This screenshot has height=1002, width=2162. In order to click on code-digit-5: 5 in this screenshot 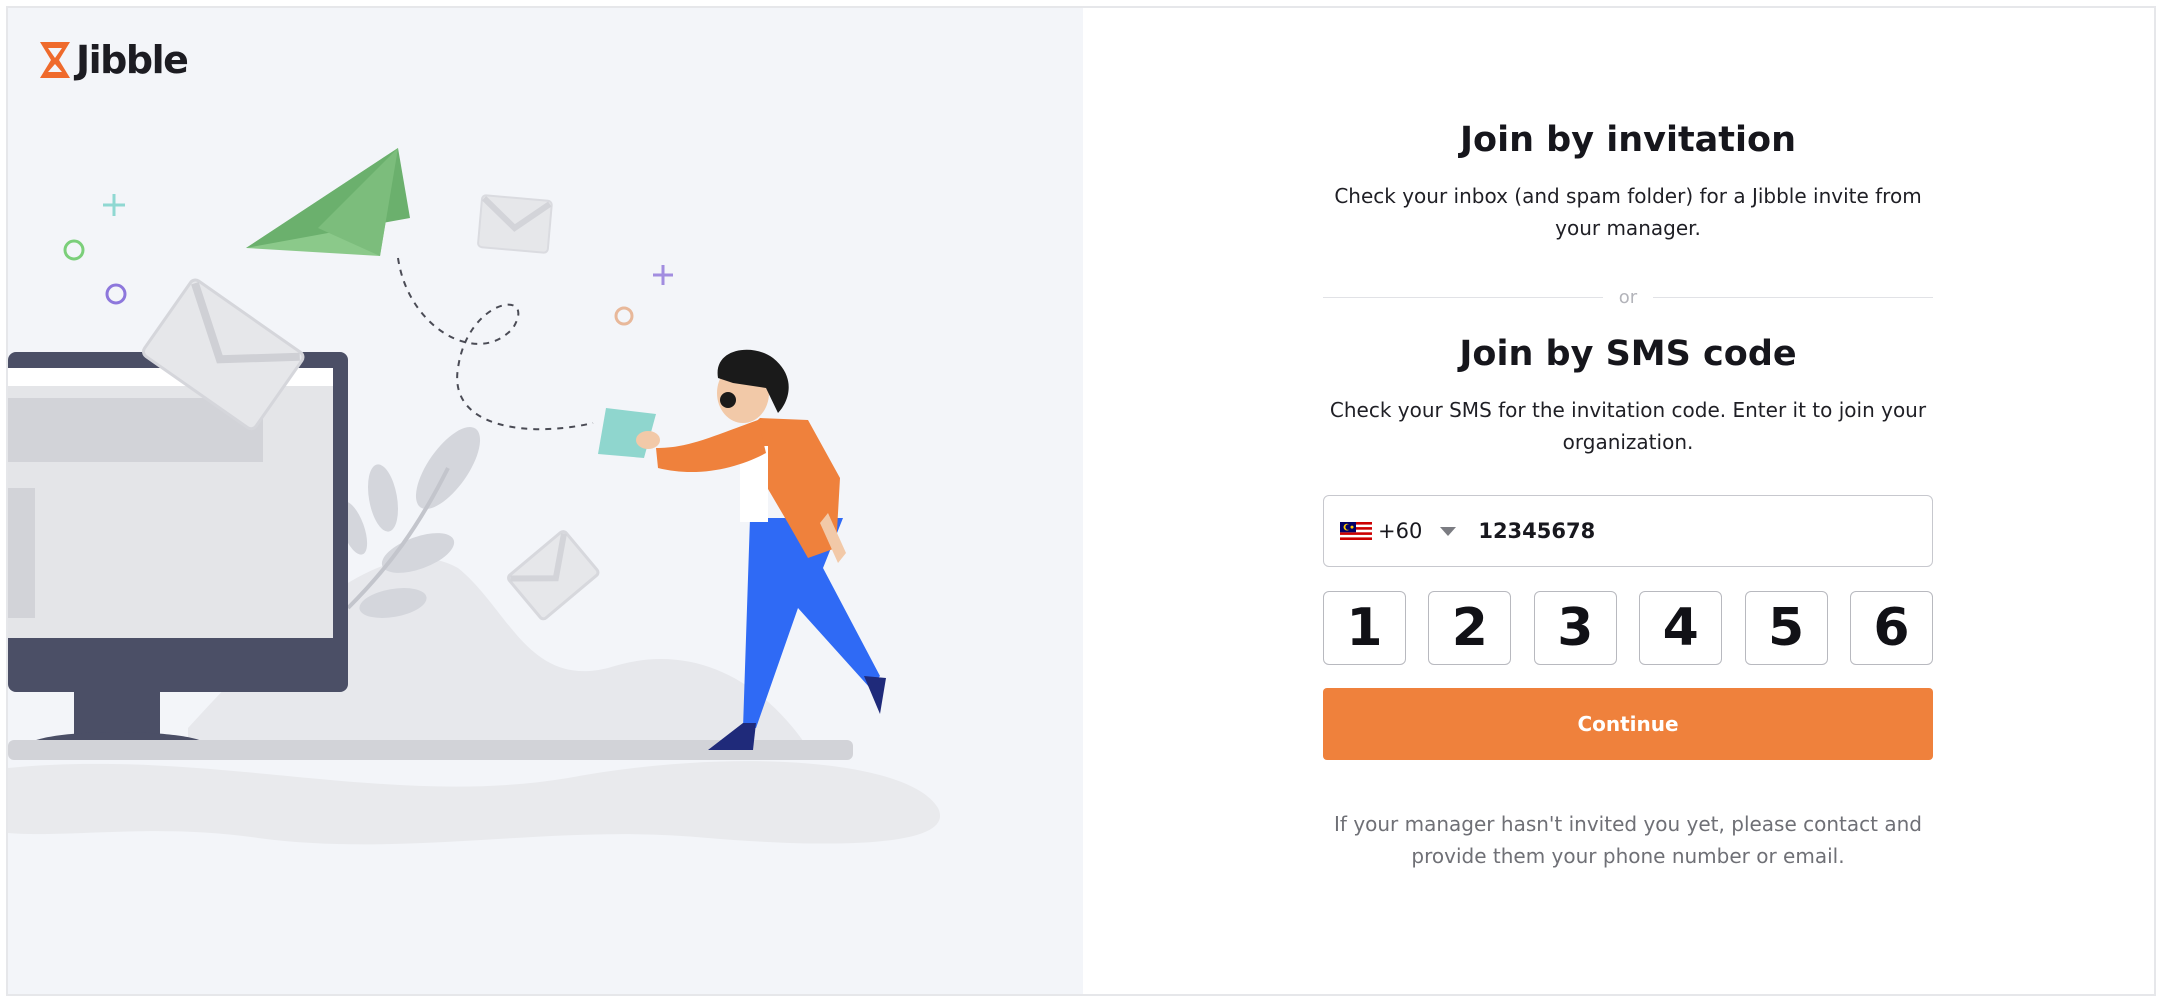, I will do `click(1786, 628)`.